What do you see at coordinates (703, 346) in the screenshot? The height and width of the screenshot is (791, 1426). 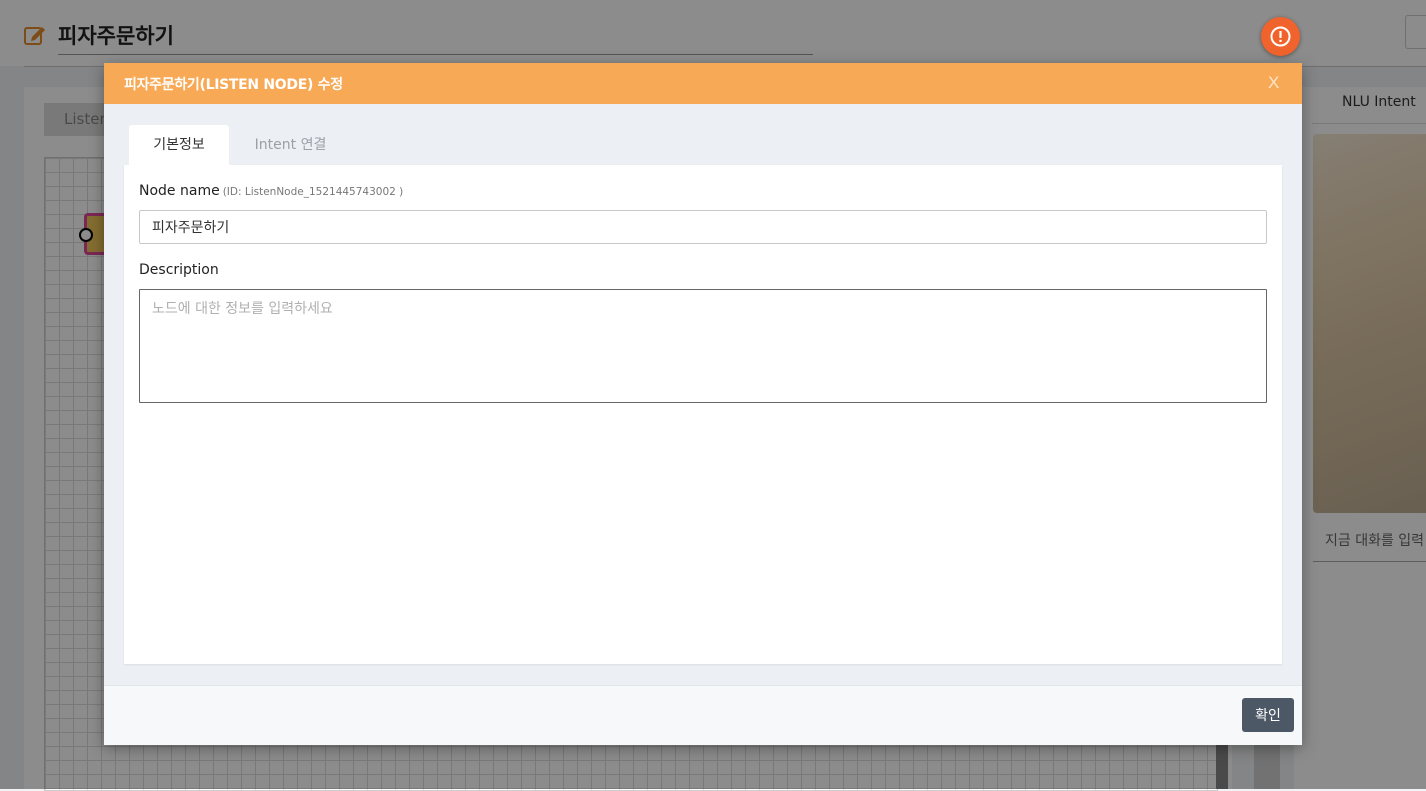 I see `description-input` at bounding box center [703, 346].